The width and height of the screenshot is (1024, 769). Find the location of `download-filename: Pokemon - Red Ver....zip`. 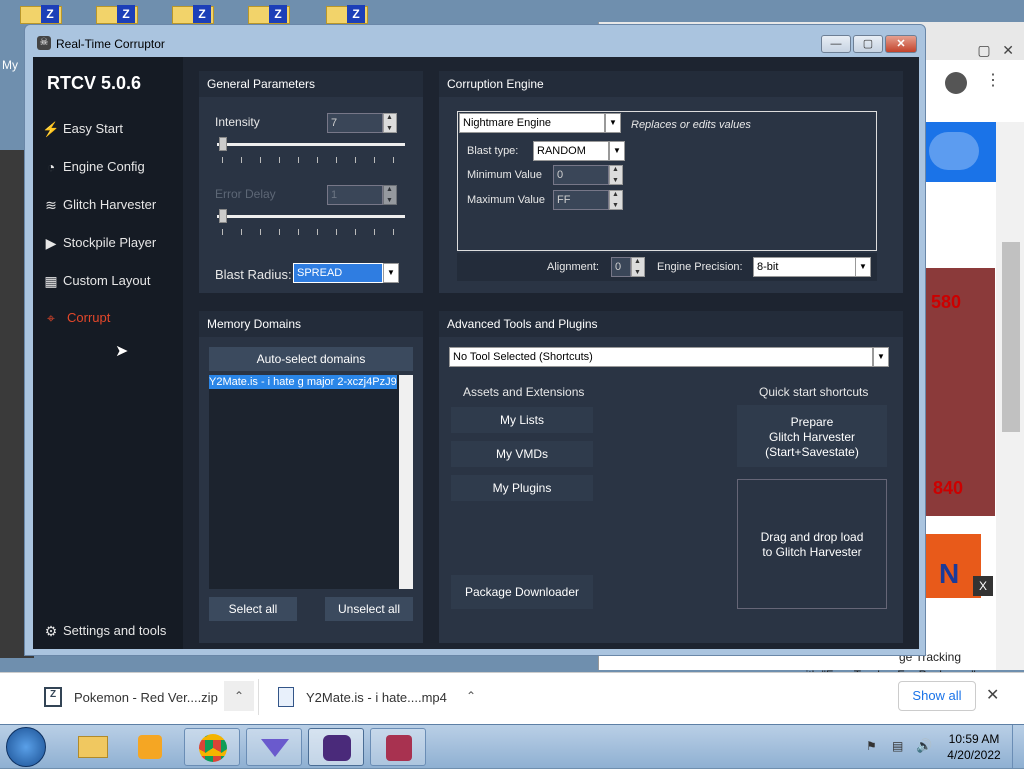

download-filename: Pokemon - Red Ver....zip is located at coordinates (146, 697).